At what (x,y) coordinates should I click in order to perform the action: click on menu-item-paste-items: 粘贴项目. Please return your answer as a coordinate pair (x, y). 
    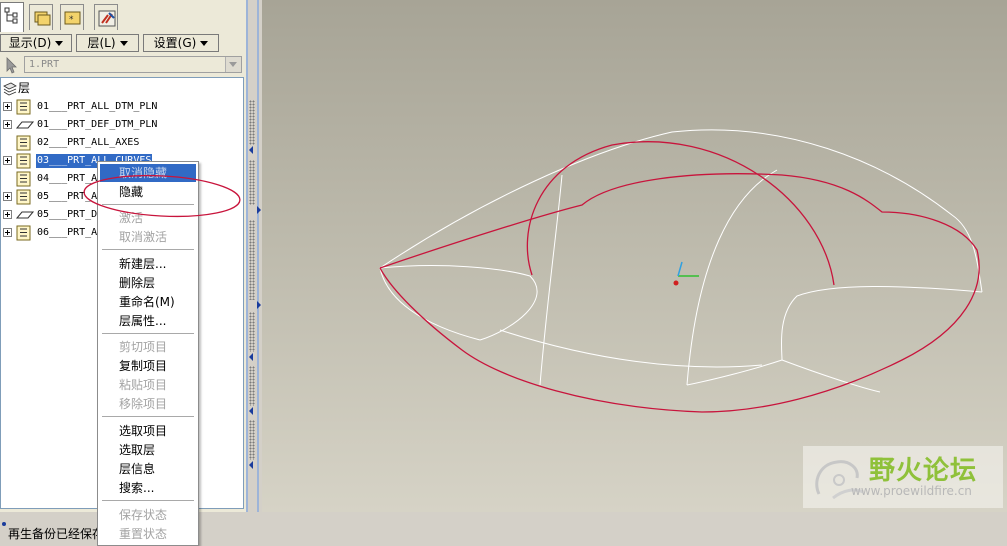
    Looking at the image, I should click on (148, 385).